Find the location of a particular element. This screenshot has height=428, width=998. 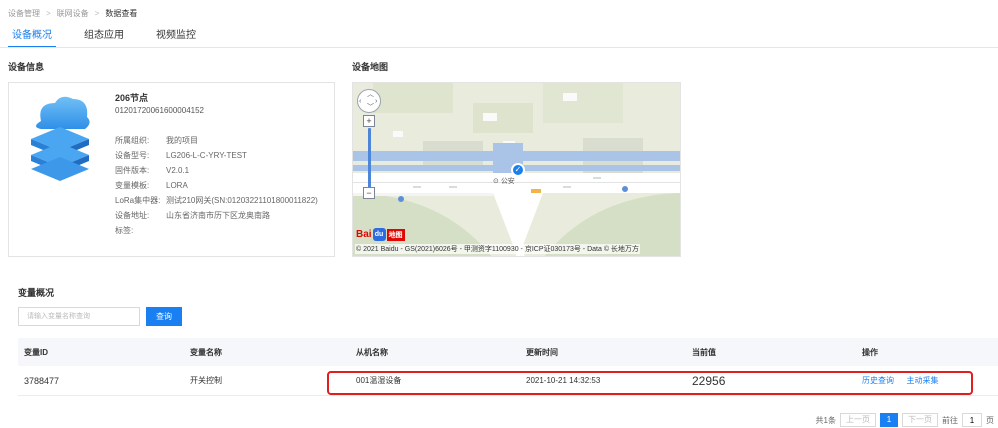

field-label: LoRa集中器: is located at coordinates (138, 200).